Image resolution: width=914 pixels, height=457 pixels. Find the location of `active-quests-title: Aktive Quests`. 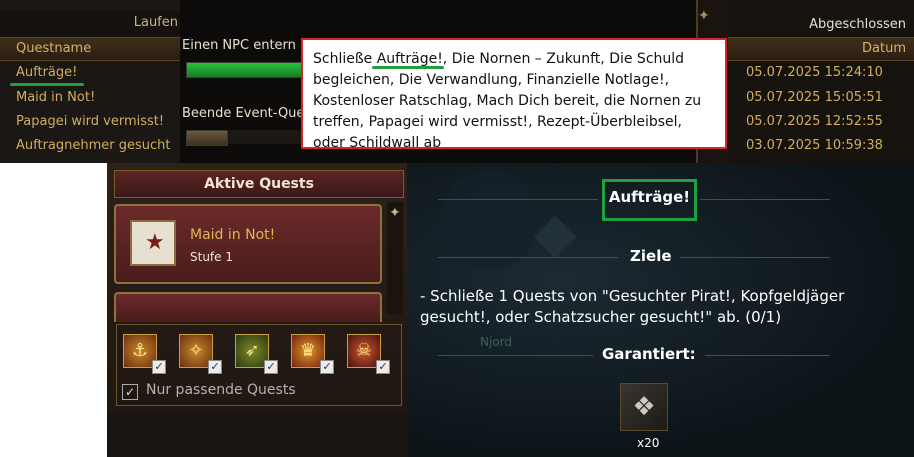

active-quests-title: Aktive Quests is located at coordinates (259, 184).